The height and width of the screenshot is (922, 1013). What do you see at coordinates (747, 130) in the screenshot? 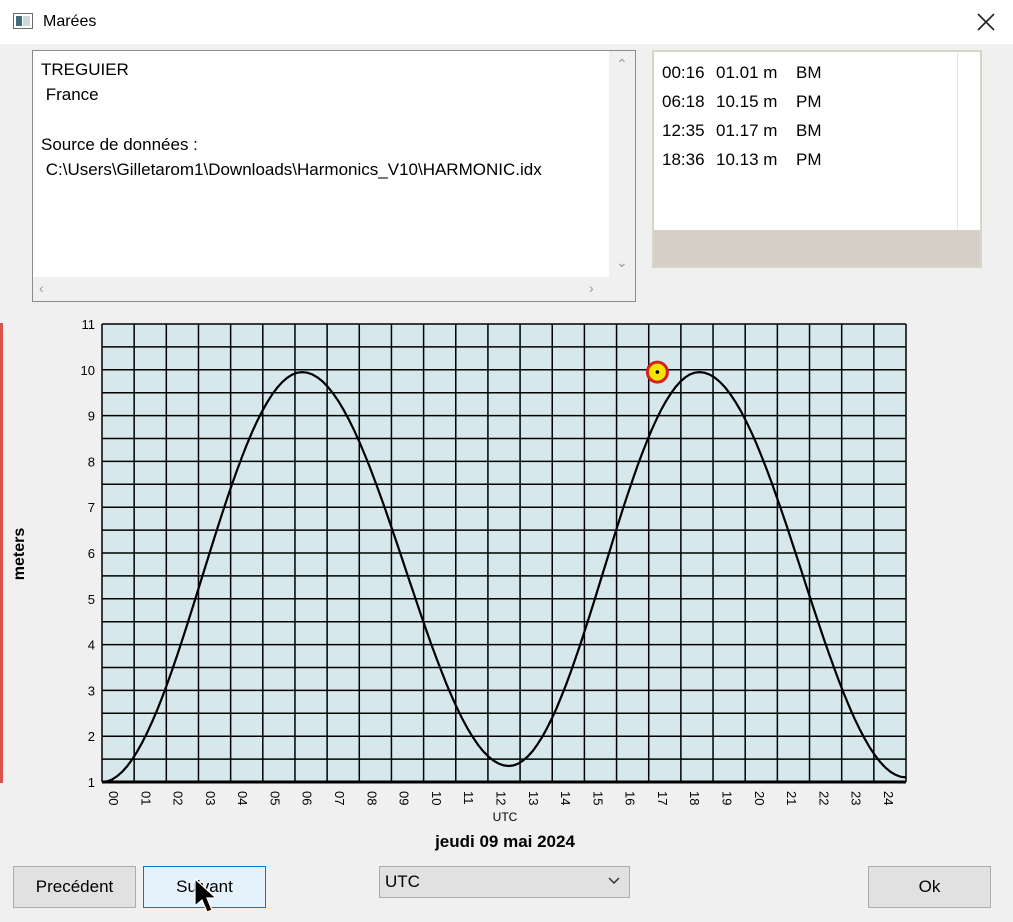
I see `tide-height: 01.17 m` at bounding box center [747, 130].